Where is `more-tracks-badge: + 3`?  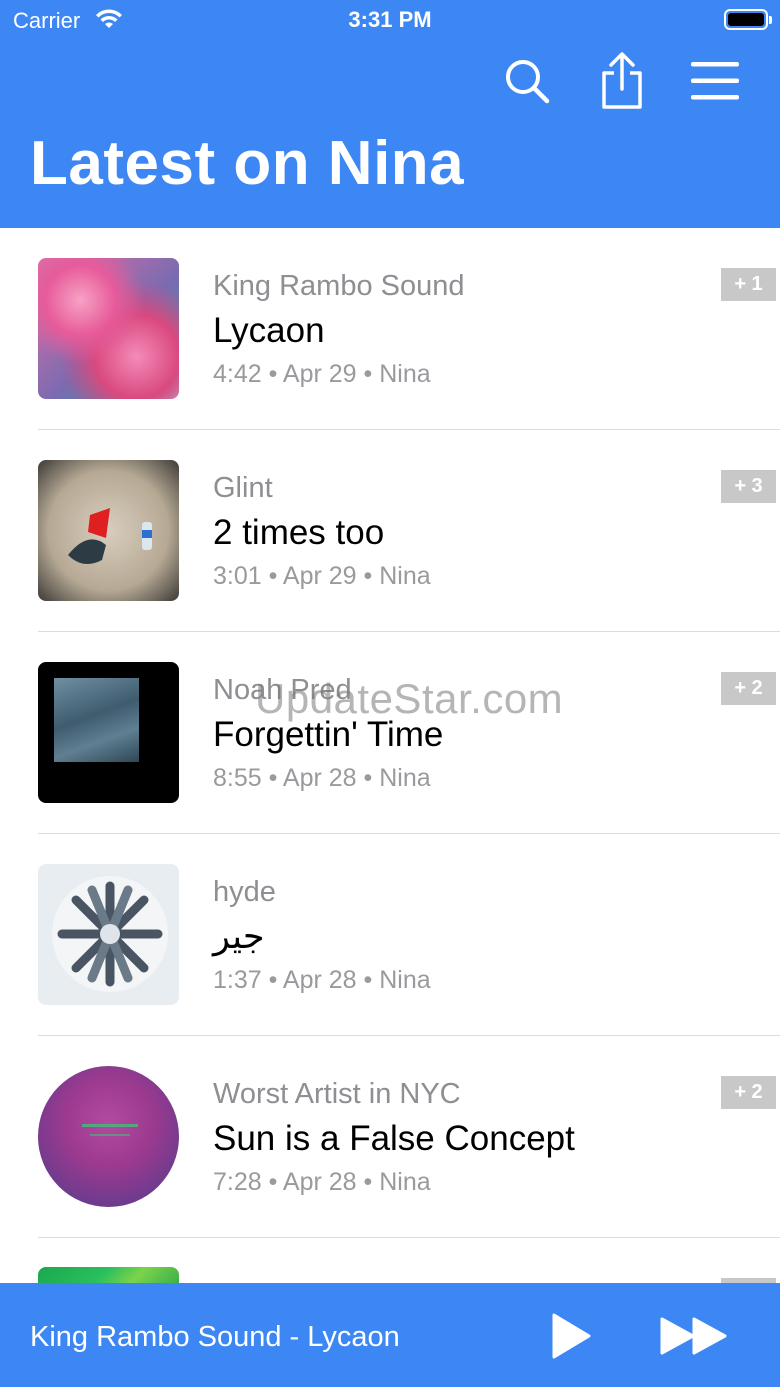
more-tracks-badge: + 3 is located at coordinates (748, 486).